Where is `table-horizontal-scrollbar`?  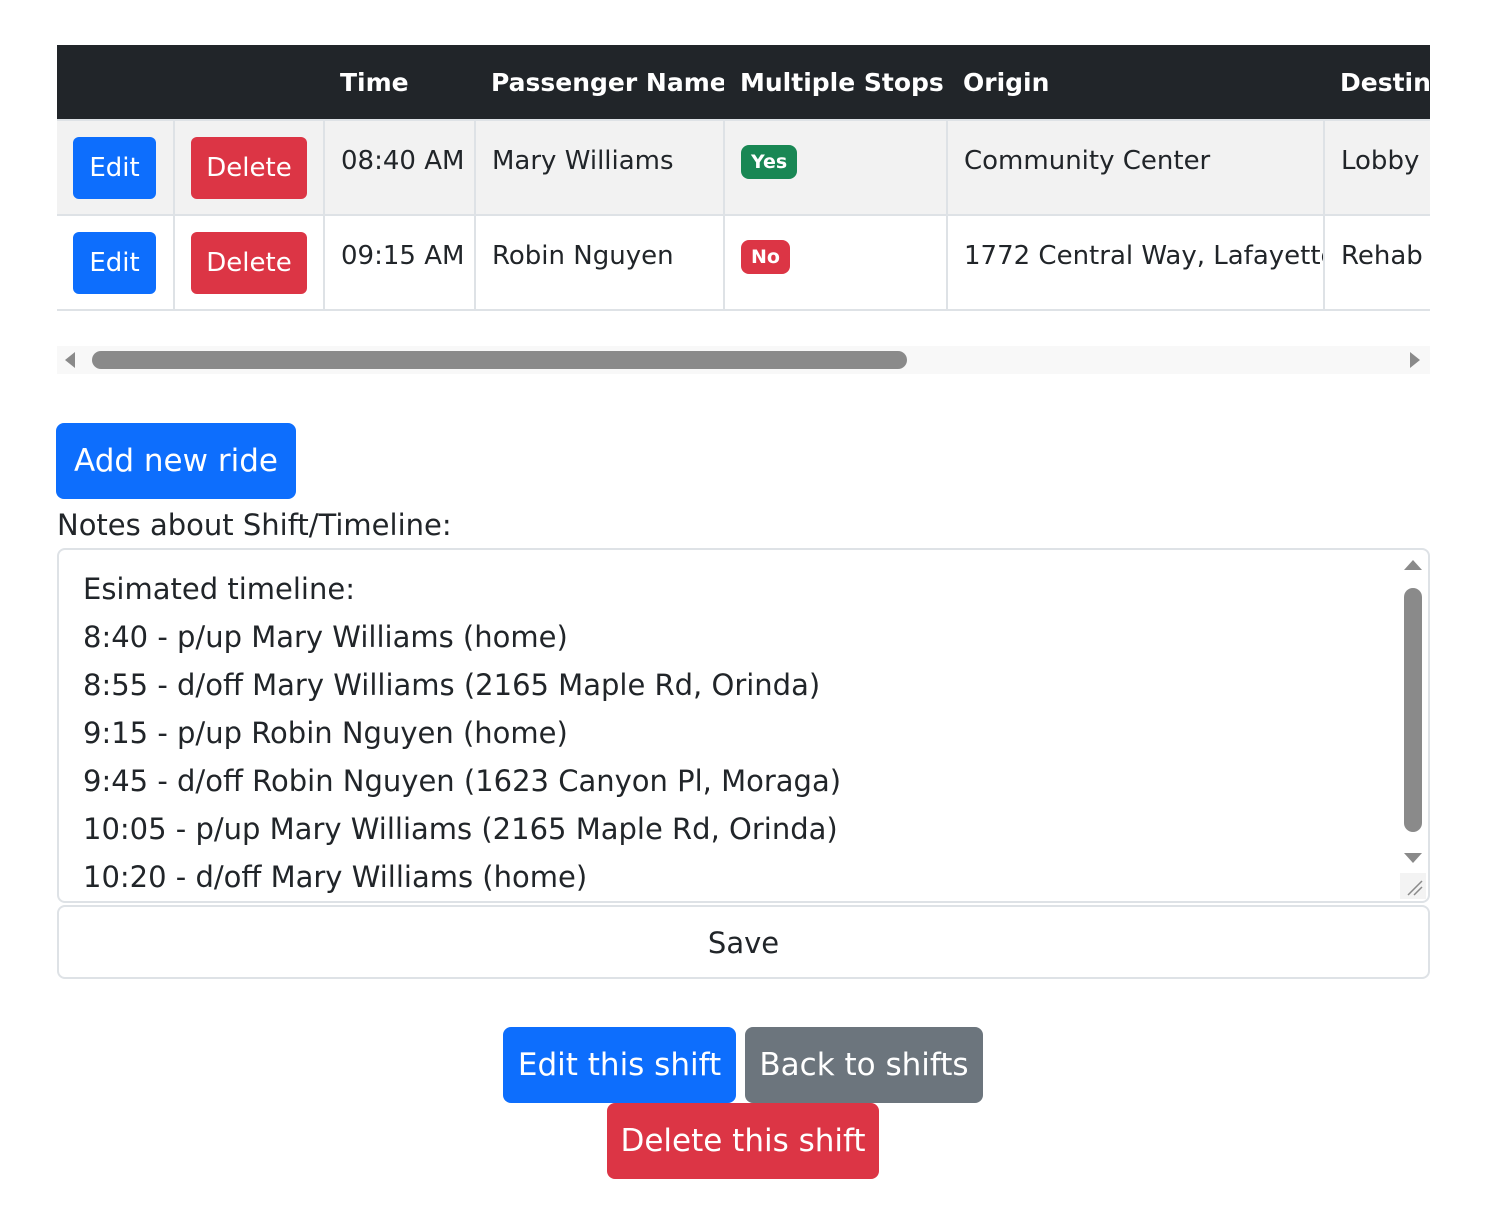
table-horizontal-scrollbar is located at coordinates (743, 360).